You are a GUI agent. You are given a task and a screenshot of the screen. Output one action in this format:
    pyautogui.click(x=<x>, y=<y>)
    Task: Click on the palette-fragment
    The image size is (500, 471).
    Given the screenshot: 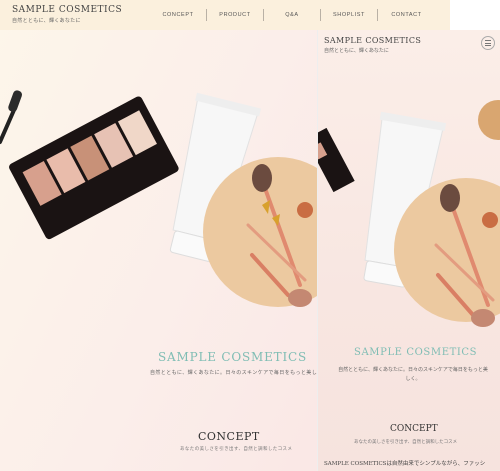 What is the action you would take?
    pyautogui.click(x=336, y=160)
    